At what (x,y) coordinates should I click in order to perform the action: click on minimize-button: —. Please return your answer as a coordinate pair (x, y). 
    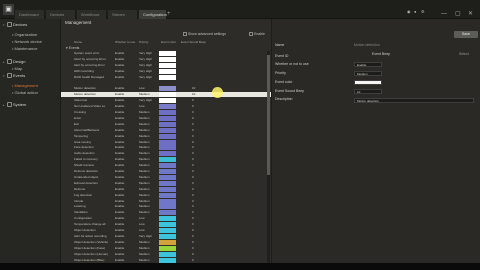
    Looking at the image, I should click on (444, 14).